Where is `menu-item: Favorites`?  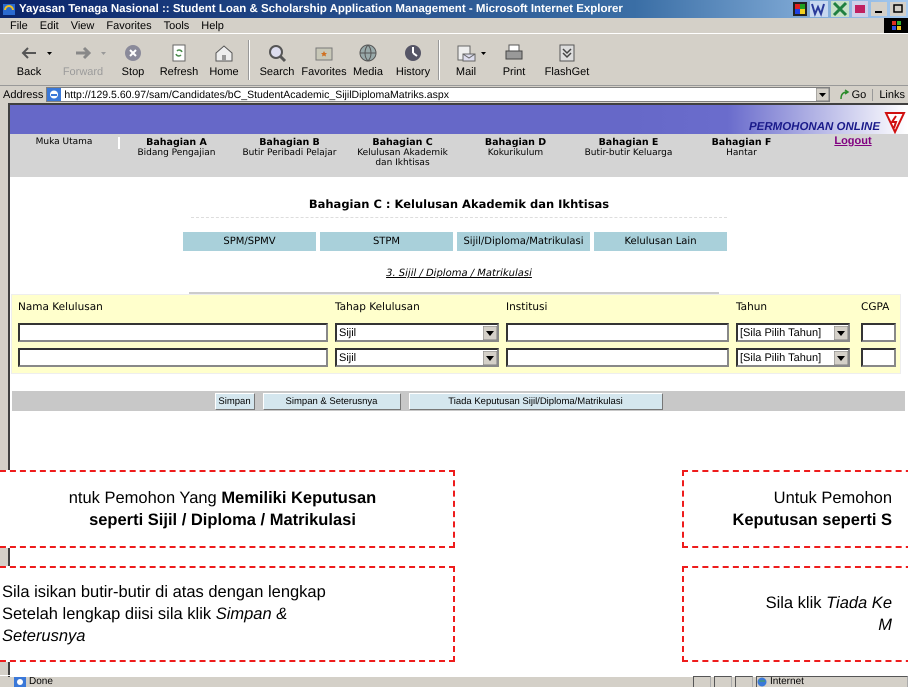 menu-item: Favorites is located at coordinates (129, 26).